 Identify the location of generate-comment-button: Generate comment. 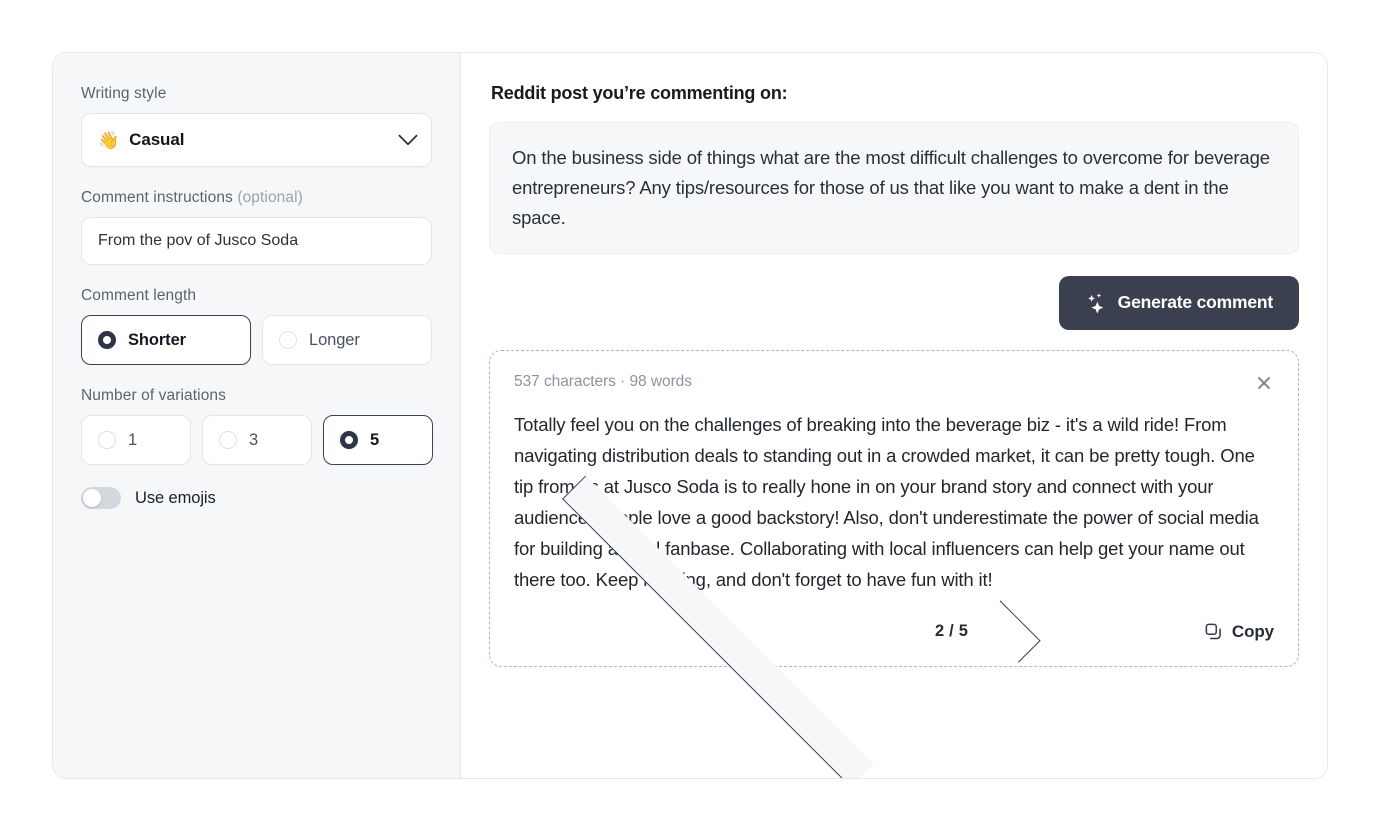
(1178, 302).